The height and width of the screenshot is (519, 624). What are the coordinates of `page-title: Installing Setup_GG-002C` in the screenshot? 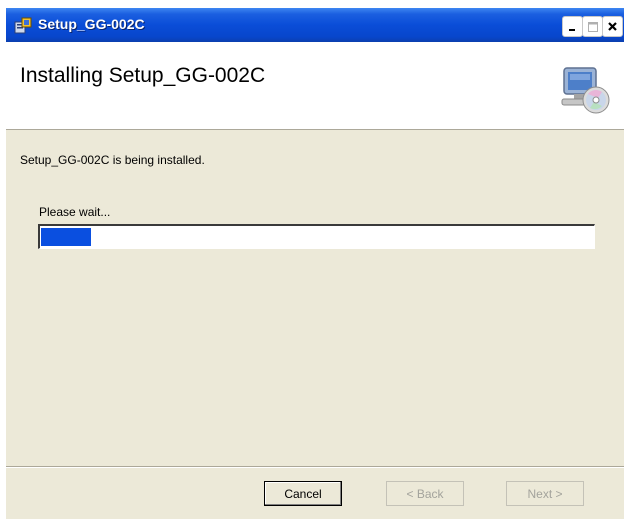 It's located at (143, 75).